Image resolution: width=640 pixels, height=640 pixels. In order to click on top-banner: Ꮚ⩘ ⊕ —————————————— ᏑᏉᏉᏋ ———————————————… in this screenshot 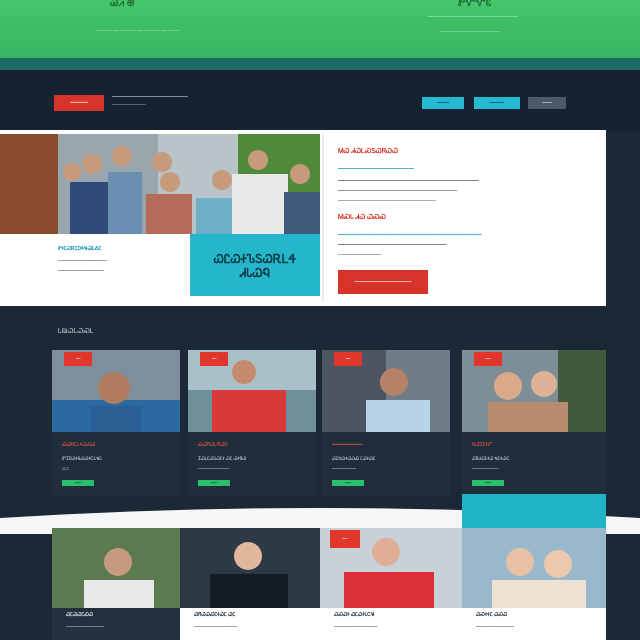, I will do `click(320, 29)`.